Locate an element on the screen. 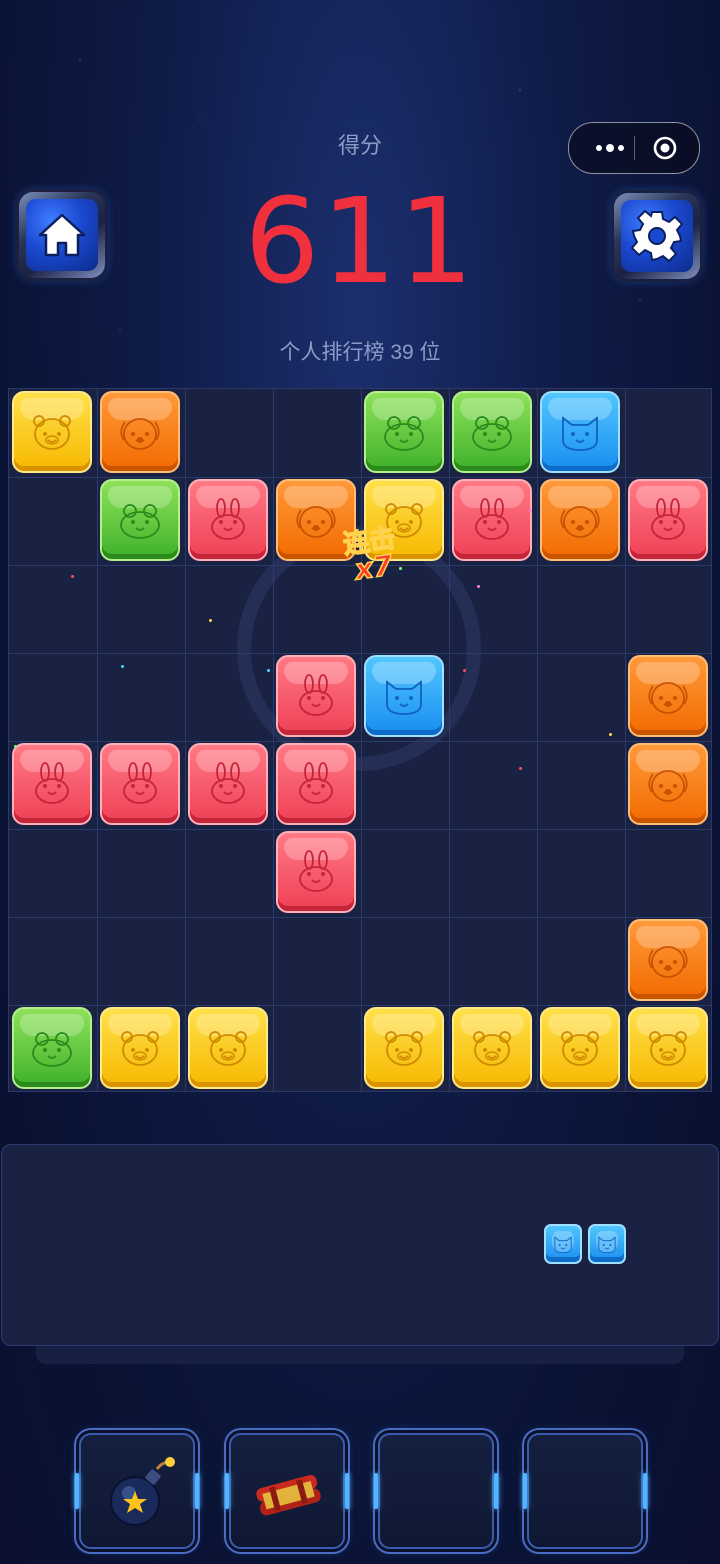  settings-button is located at coordinates (657, 236).